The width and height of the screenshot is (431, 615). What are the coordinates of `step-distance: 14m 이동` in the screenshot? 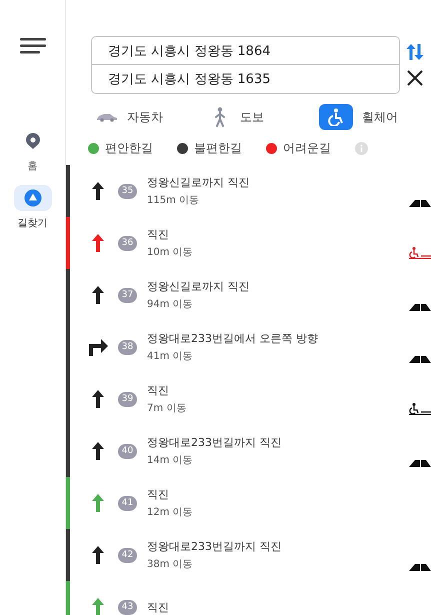 It's located at (170, 460).